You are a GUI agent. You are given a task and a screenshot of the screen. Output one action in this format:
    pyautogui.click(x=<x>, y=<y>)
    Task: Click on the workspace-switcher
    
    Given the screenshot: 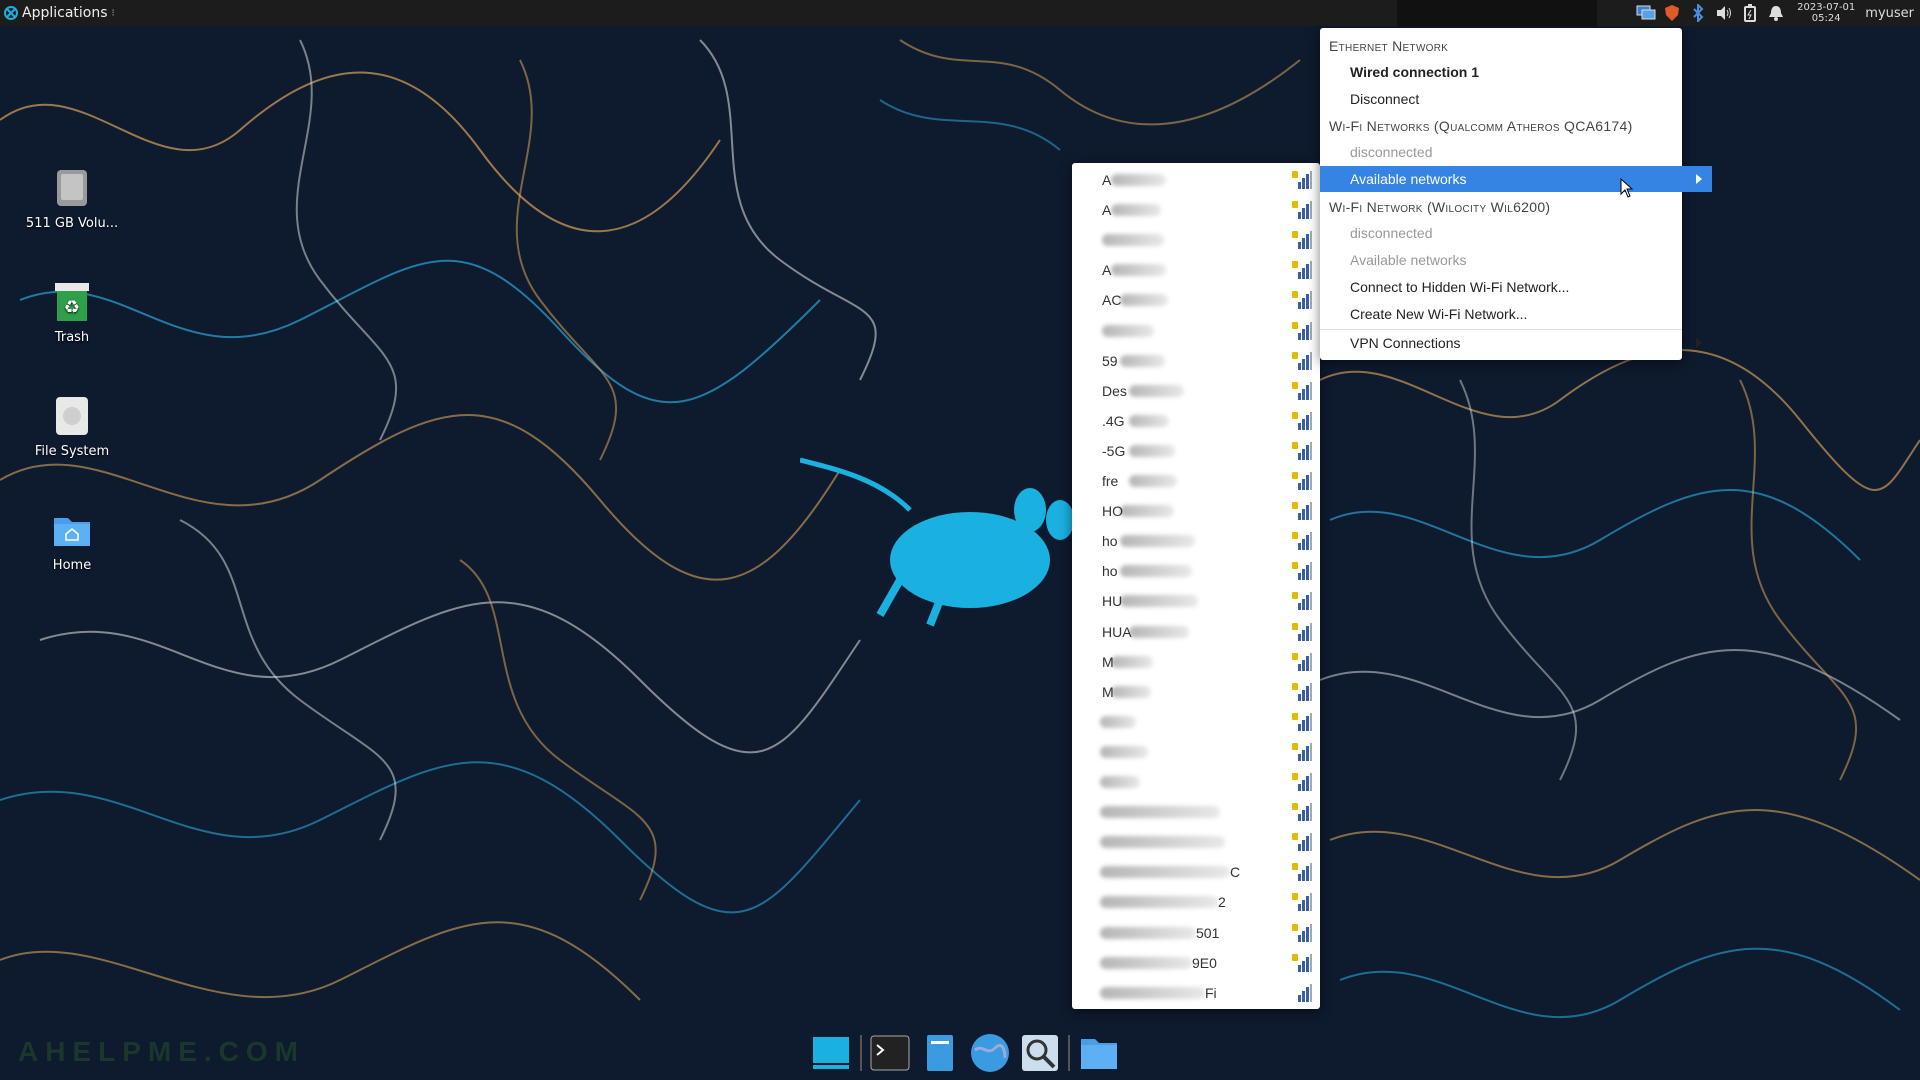 What is the action you would take?
    pyautogui.click(x=1497, y=13)
    